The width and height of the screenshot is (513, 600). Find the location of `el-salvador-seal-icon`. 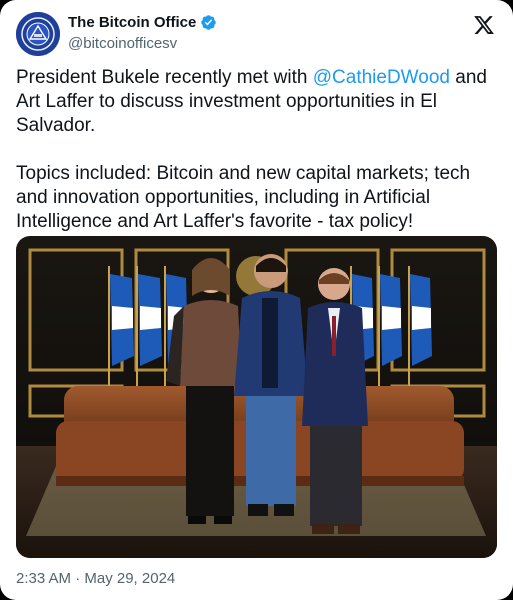

el-salvador-seal-icon is located at coordinates (38, 34).